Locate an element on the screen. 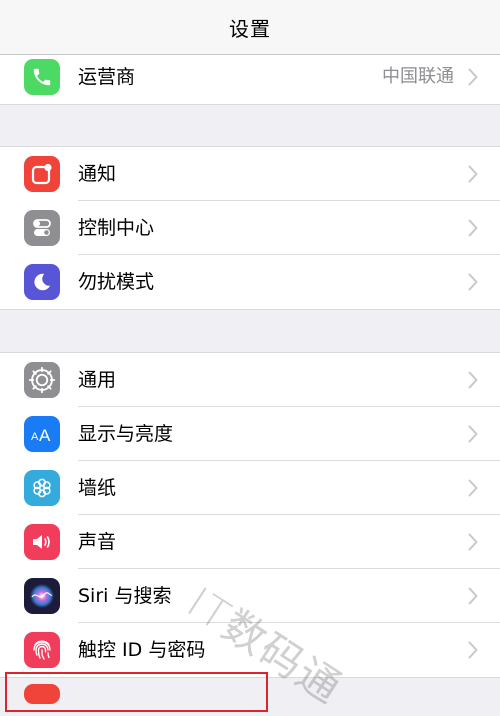  fingerprint-icon is located at coordinates (42, 650).